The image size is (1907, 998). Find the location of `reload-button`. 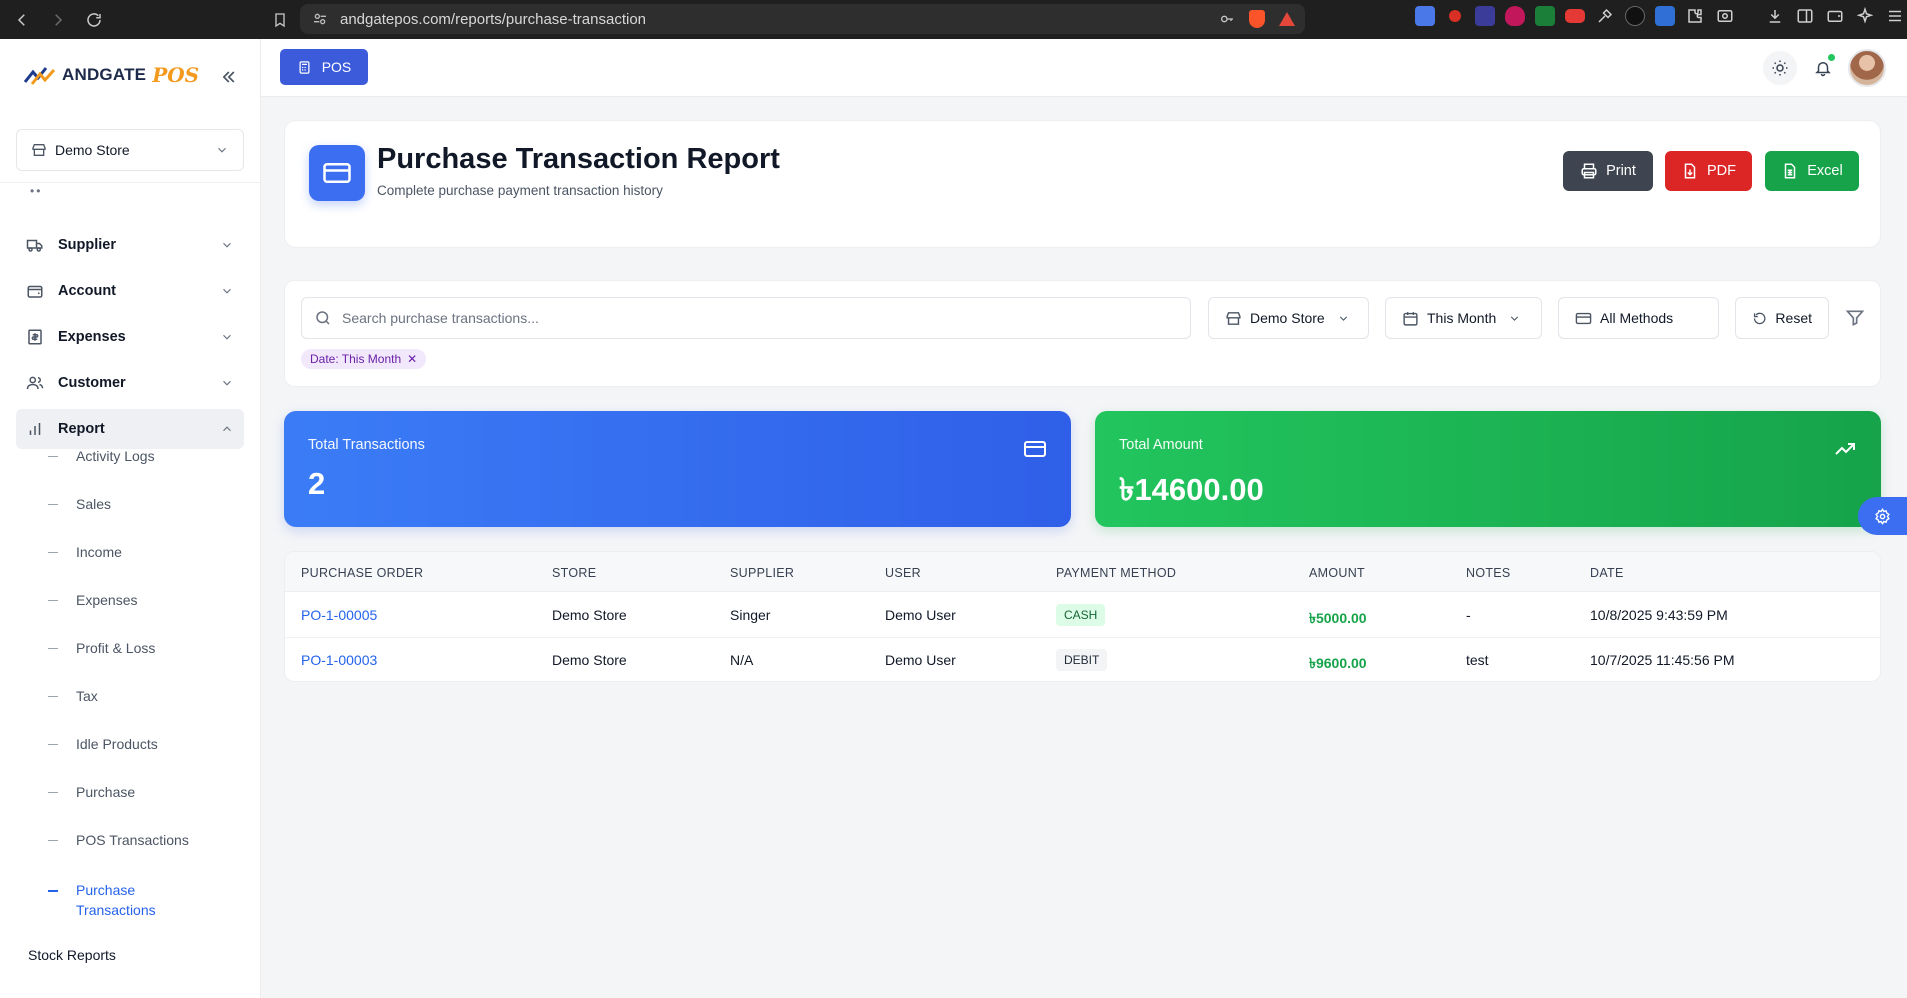

reload-button is located at coordinates (94, 20).